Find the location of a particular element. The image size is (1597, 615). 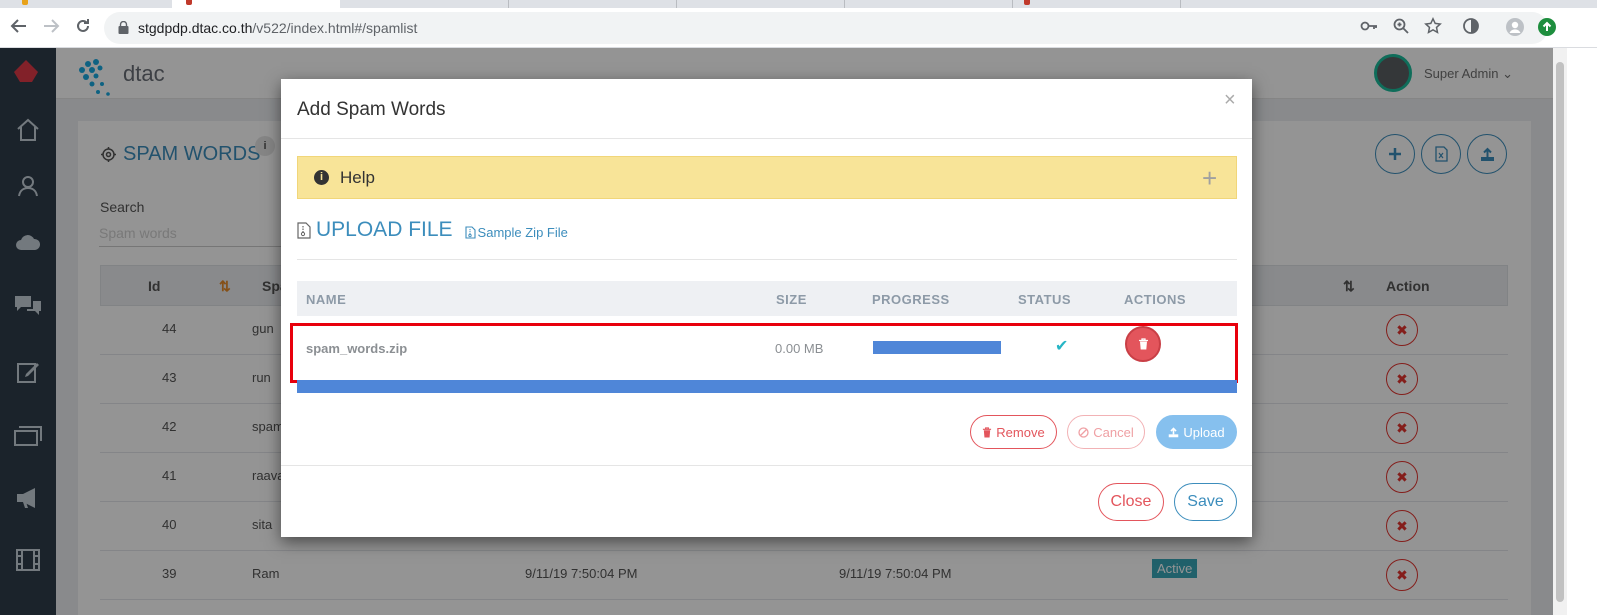

forward-arrow-icon is located at coordinates (51, 28).